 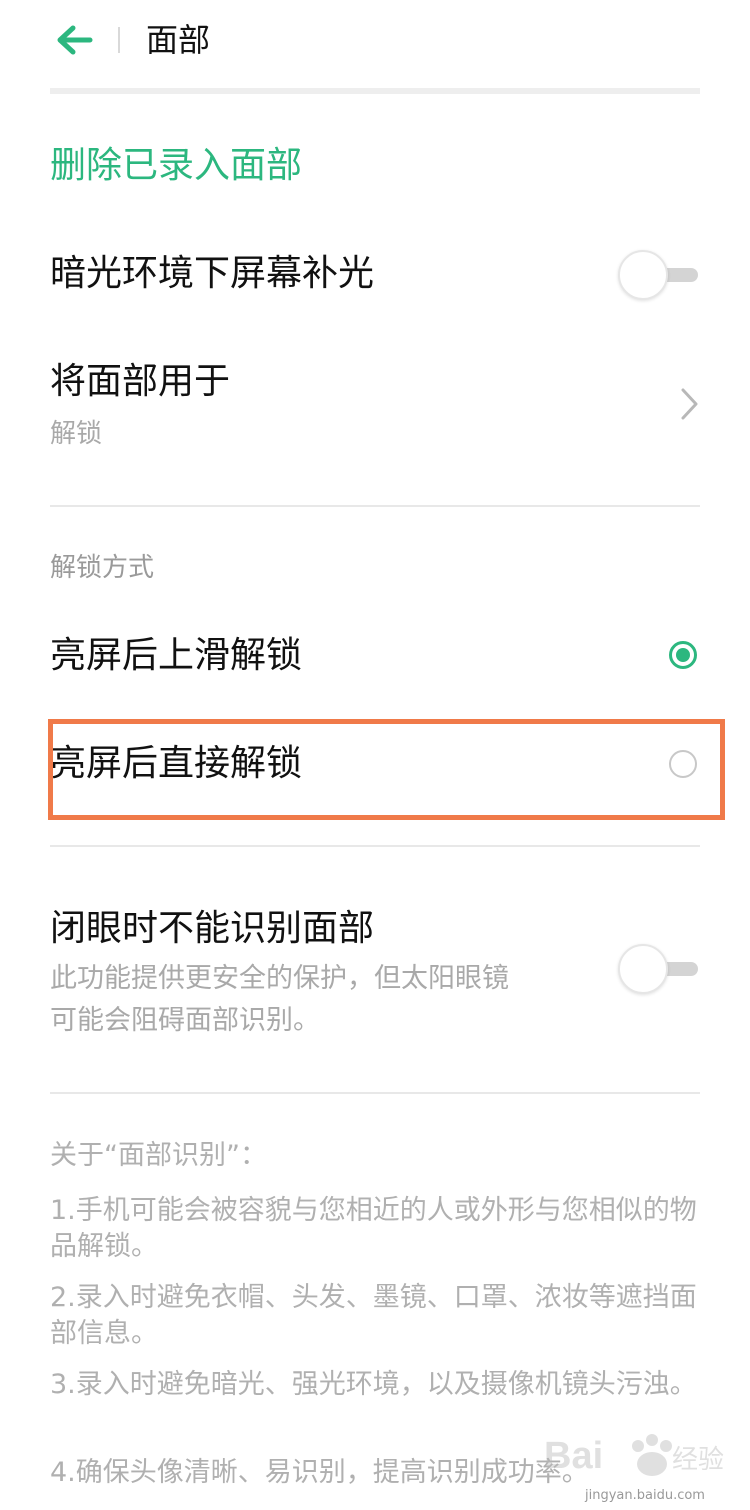 What do you see at coordinates (212, 928) in the screenshot?
I see `eyes-closed-label: 闭眼时不能识别面部` at bounding box center [212, 928].